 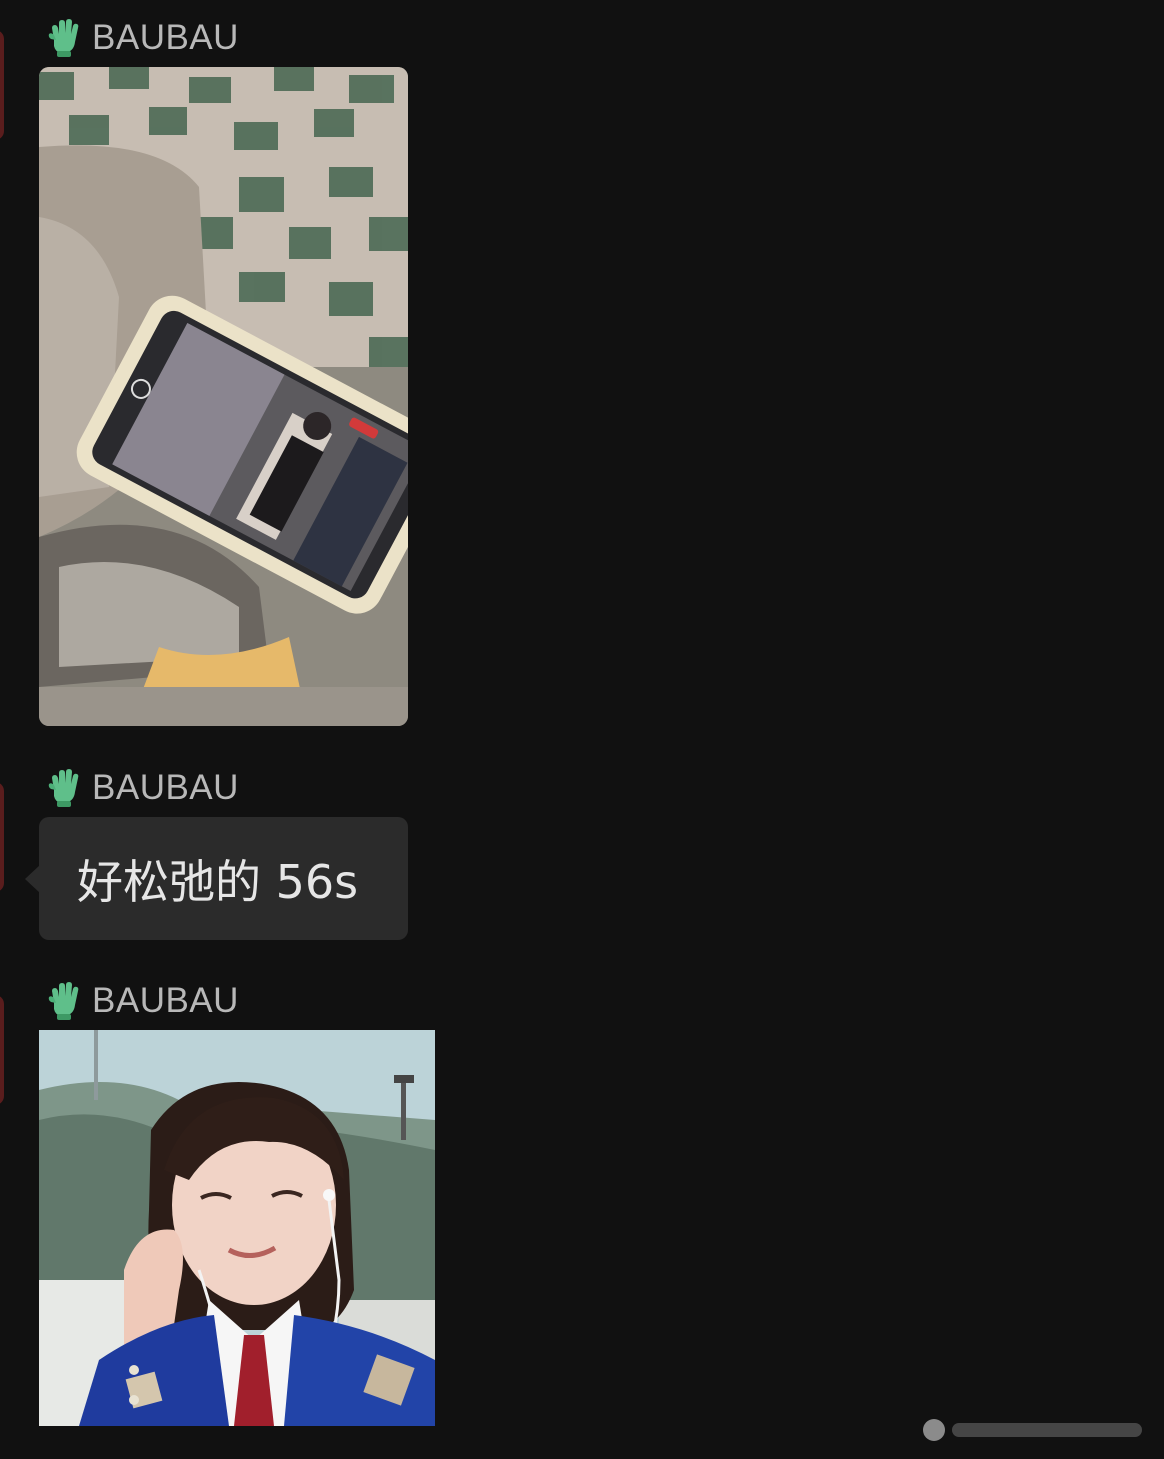 I want to click on phone-on-table-photo, so click(x=223, y=396).